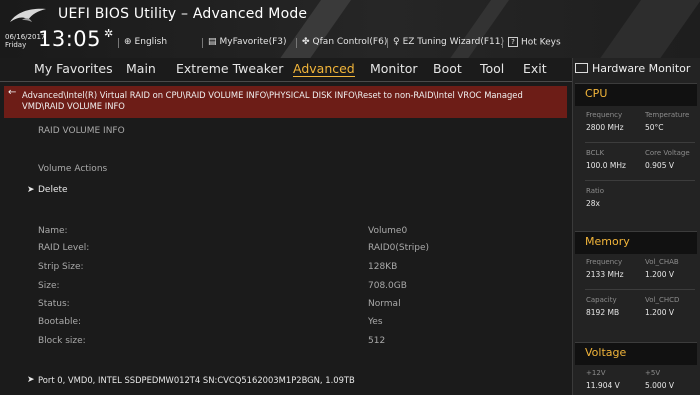 The width and height of the screenshot is (700, 395). I want to click on bulb-icon: ♀, so click(396, 42).